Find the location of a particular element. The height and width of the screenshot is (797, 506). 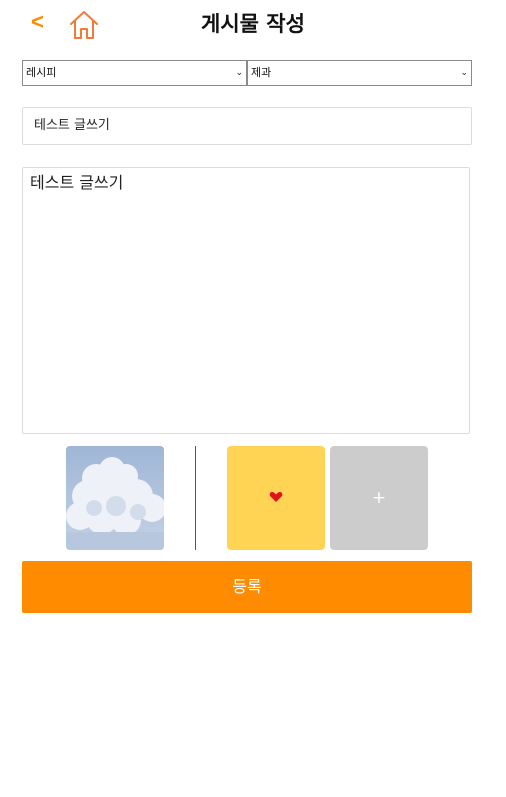

divider is located at coordinates (195, 498).